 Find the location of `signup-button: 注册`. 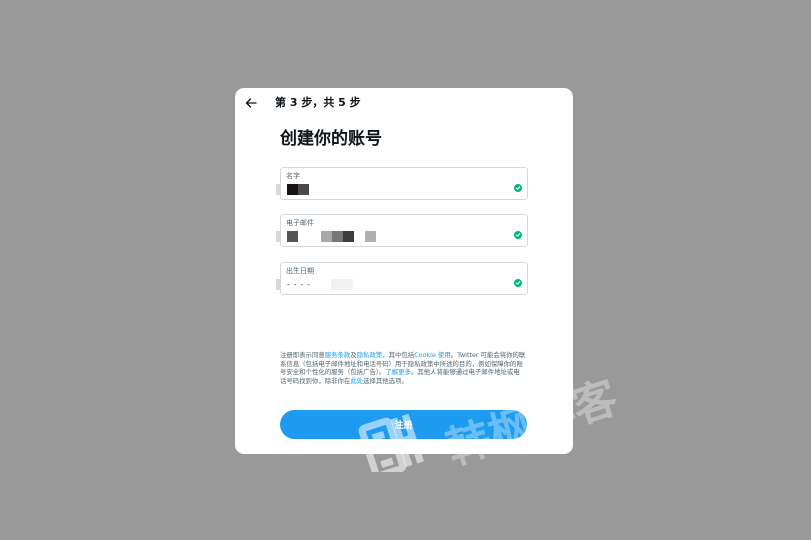

signup-button: 注册 is located at coordinates (403, 424).